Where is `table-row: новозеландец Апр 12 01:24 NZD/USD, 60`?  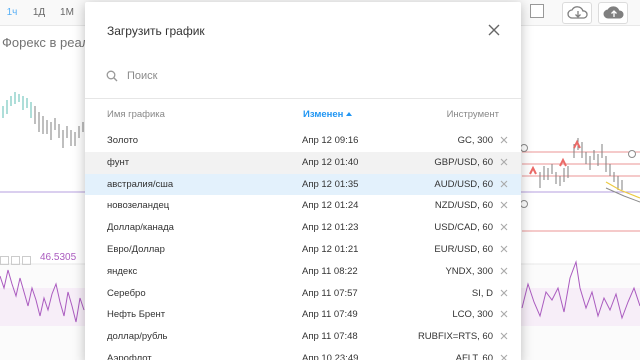 table-row: новозеландец Апр 12 01:24 NZD/USD, 60 is located at coordinates (303, 206).